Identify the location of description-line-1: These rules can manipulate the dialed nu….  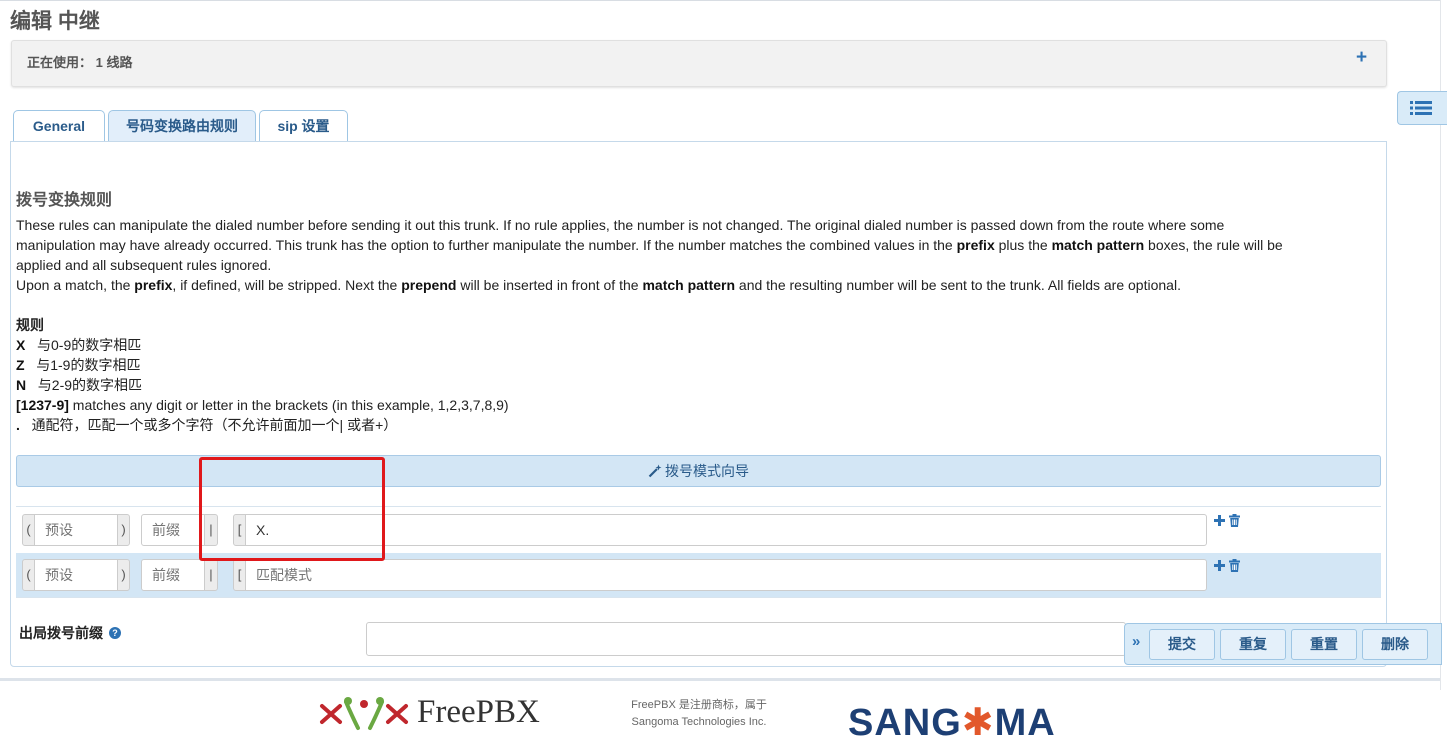
(620, 225).